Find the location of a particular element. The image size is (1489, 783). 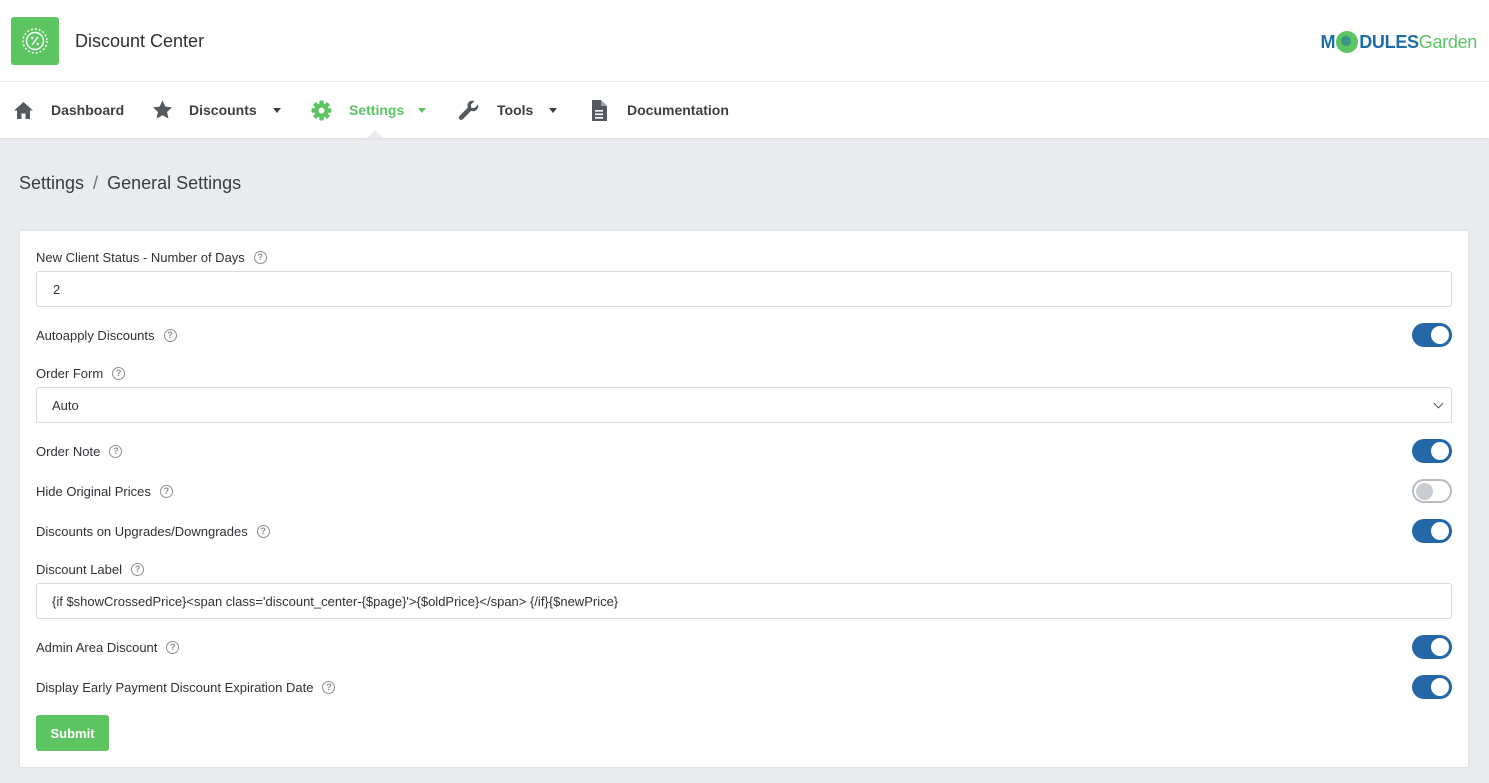

nav-dashboard-label: Dashboard is located at coordinates (88, 110).